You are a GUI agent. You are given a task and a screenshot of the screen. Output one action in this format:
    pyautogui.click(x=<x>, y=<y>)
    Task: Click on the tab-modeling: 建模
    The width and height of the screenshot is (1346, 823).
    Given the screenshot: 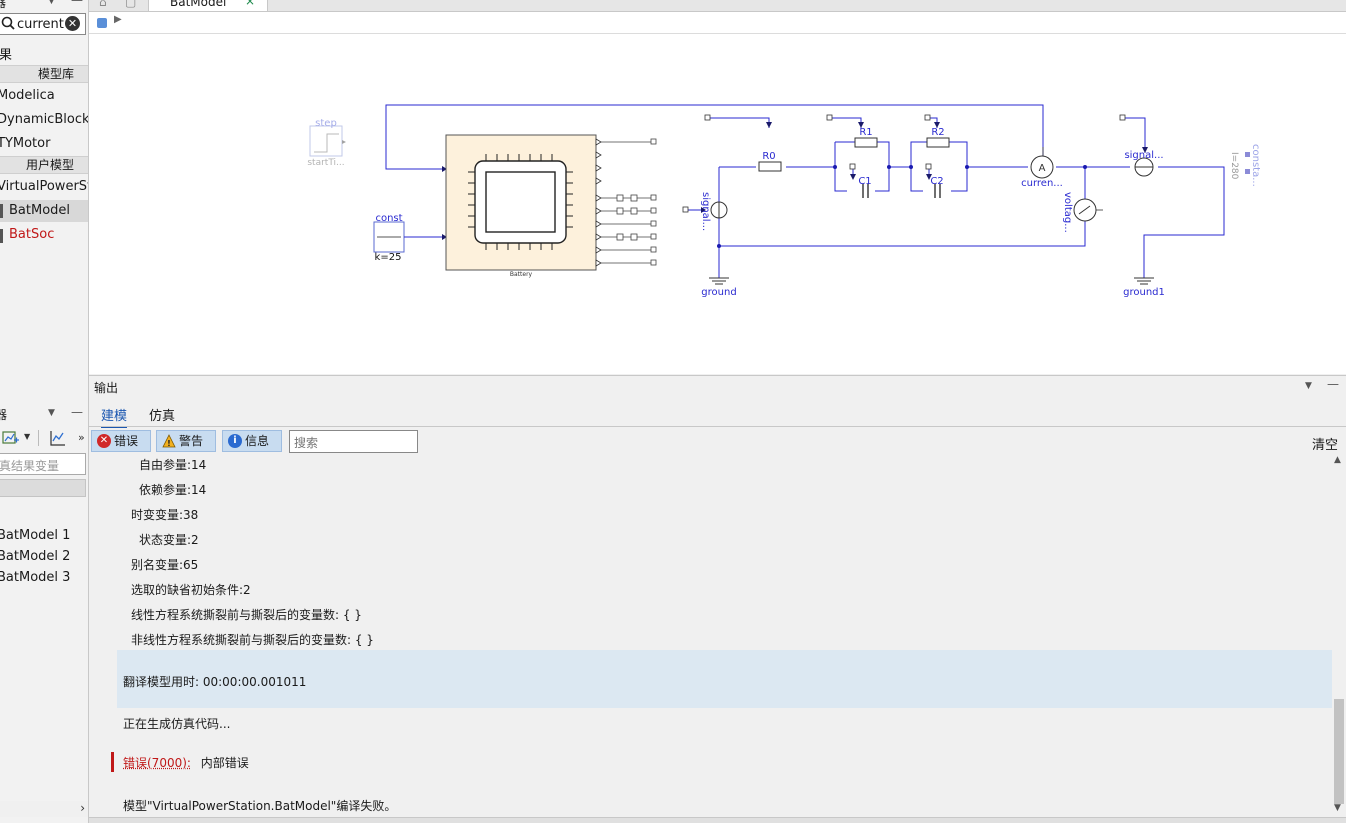 What is the action you would take?
    pyautogui.click(x=114, y=417)
    